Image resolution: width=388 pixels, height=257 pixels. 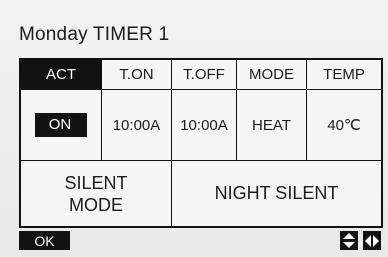 What do you see at coordinates (137, 75) in the screenshot?
I see `column-header-t-on: T.ON` at bounding box center [137, 75].